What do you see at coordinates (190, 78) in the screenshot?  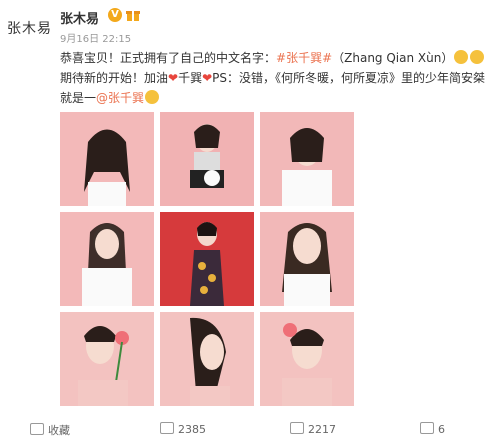 I see `content-text: 千巽` at bounding box center [190, 78].